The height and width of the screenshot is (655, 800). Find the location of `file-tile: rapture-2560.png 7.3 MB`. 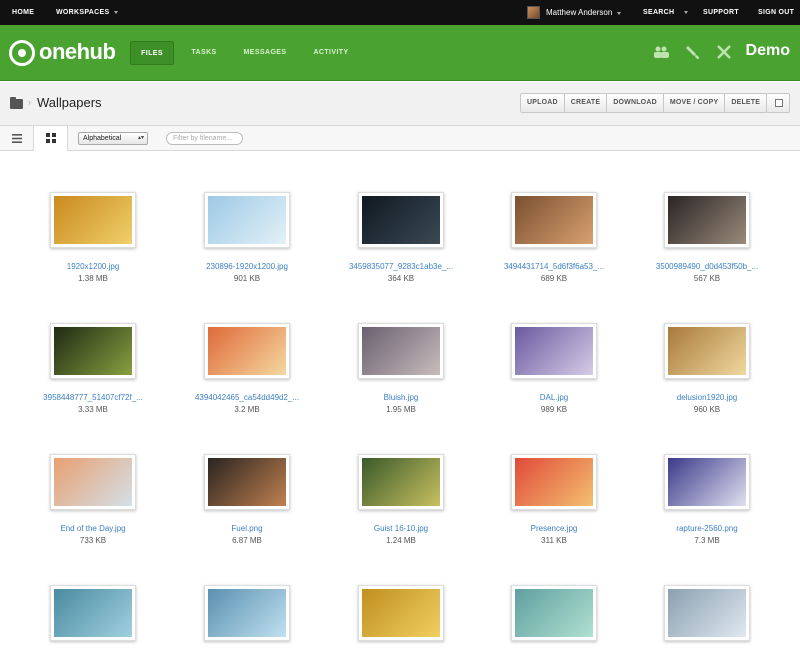

file-tile: rapture-2560.png 7.3 MB is located at coordinates (707, 499).